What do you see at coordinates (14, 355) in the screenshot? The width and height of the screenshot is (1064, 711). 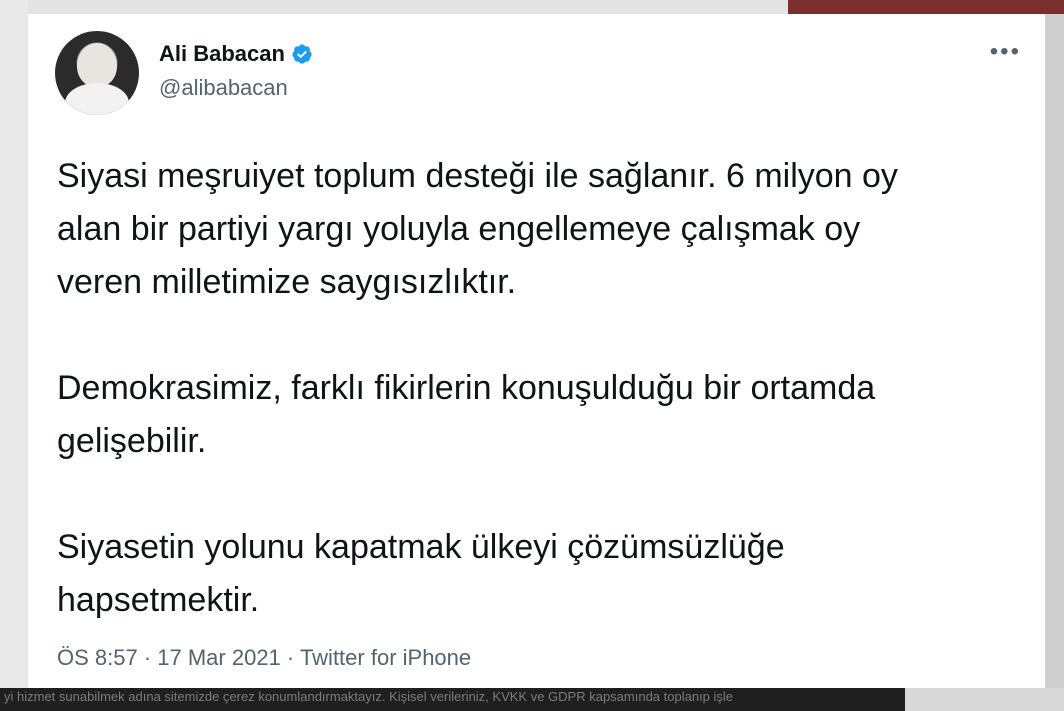 I see `background-article-strip` at bounding box center [14, 355].